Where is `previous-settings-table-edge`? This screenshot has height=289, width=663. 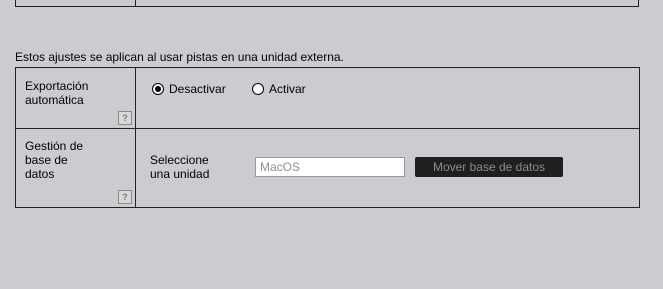
previous-settings-table-edge is located at coordinates (327, 3).